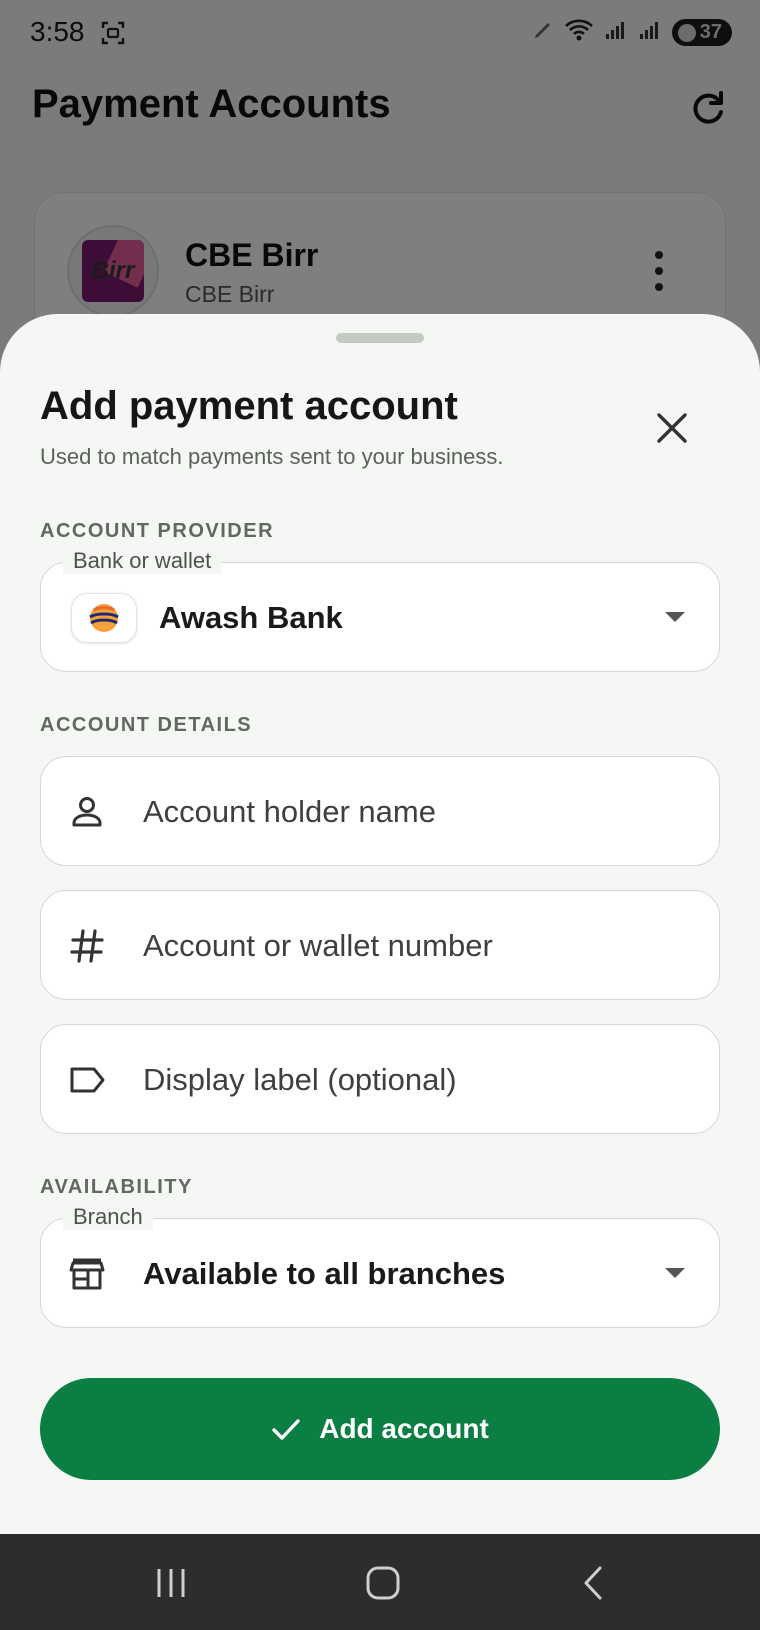 This screenshot has width=760, height=1630. Describe the element at coordinates (286, 1429) in the screenshot. I see `check-icon` at that location.